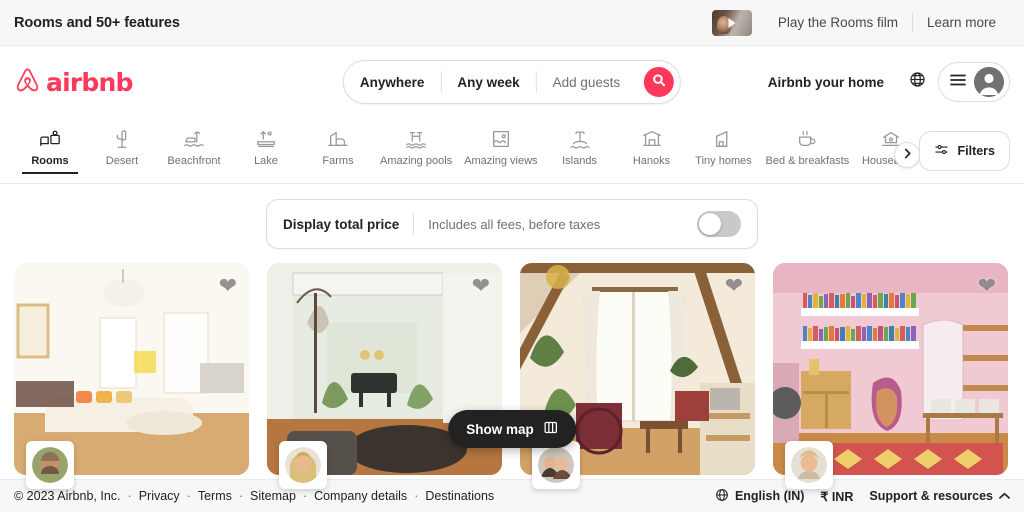  Describe the element at coordinates (710, 224) in the screenshot. I see `toggle-knob` at that location.